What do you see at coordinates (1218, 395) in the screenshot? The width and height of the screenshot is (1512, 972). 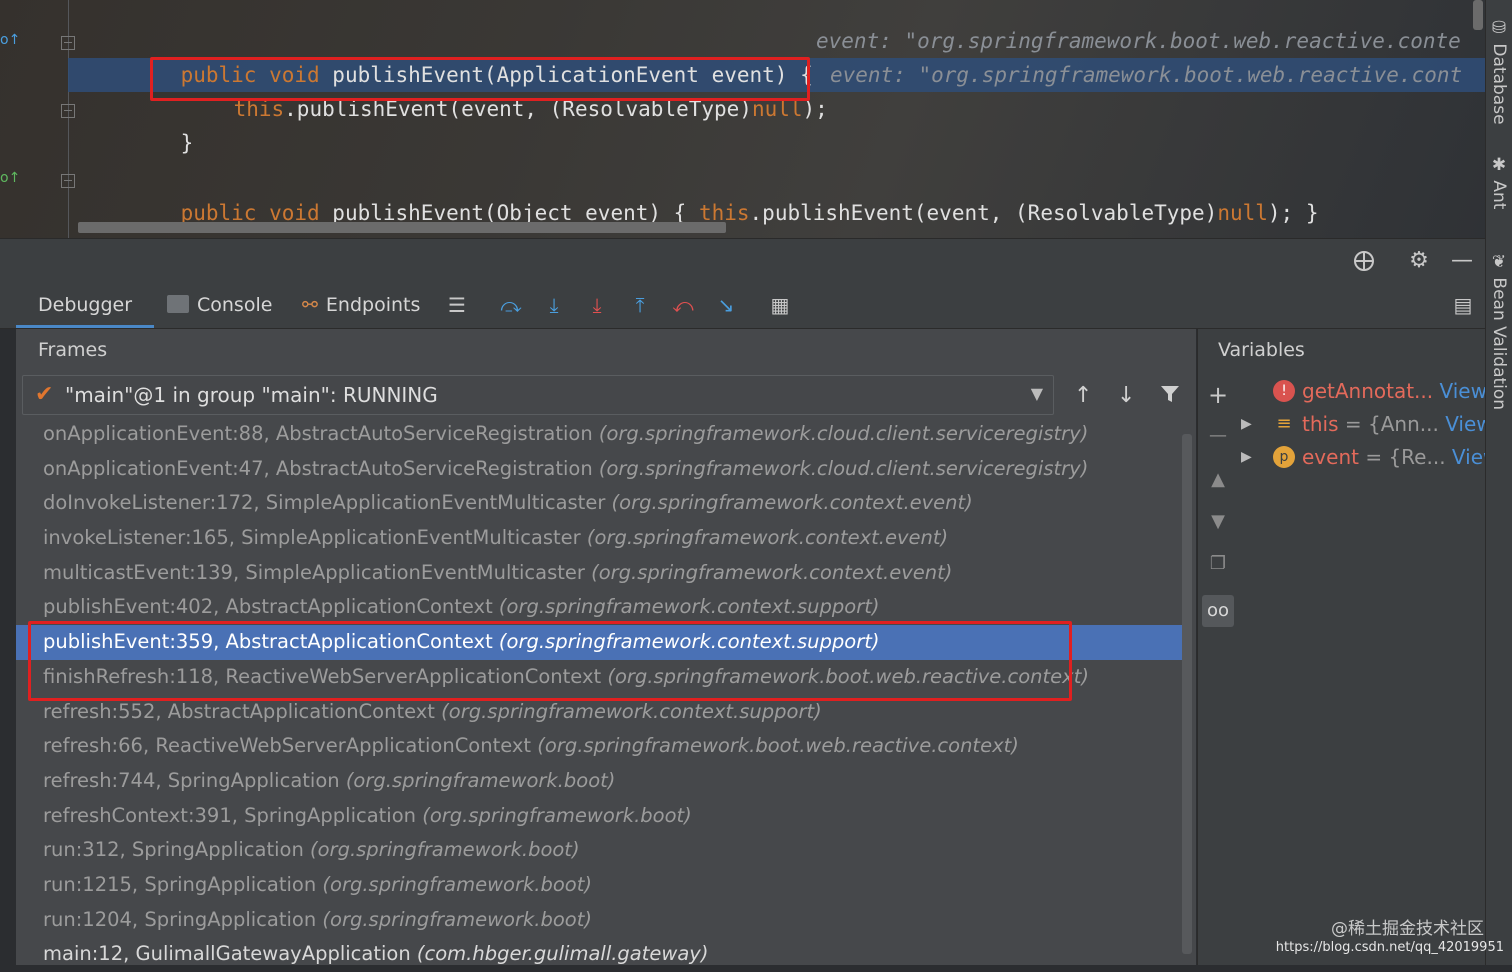 I see `add-watch-icon: +` at bounding box center [1218, 395].